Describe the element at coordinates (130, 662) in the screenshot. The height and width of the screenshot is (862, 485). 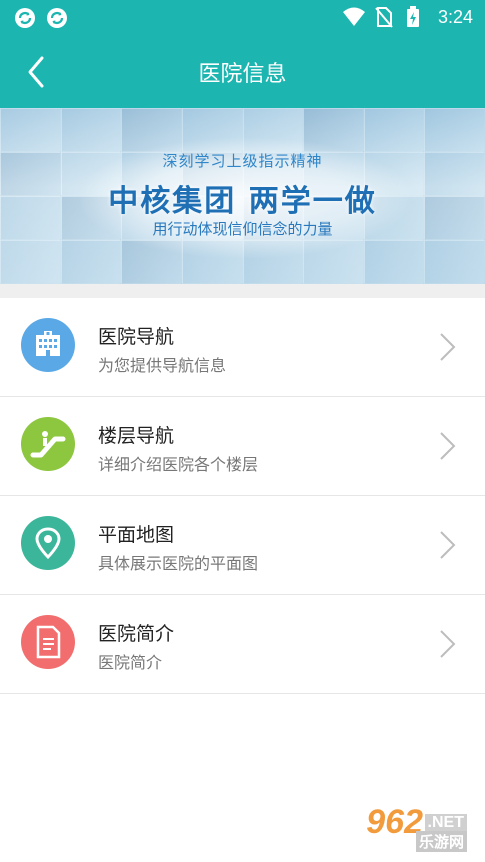
I see `menu-item-subtitle: 医院简介` at that location.